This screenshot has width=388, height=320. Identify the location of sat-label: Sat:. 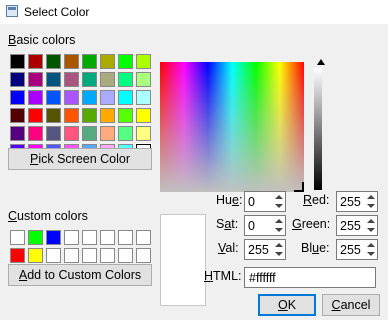
(227, 224).